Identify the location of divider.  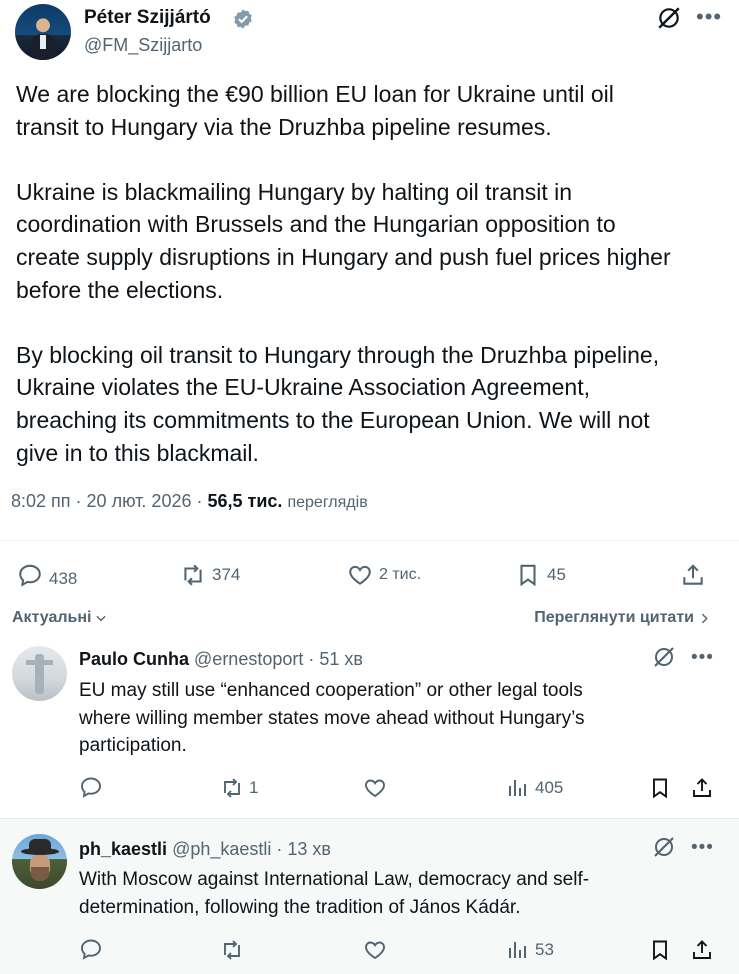
(369, 540).